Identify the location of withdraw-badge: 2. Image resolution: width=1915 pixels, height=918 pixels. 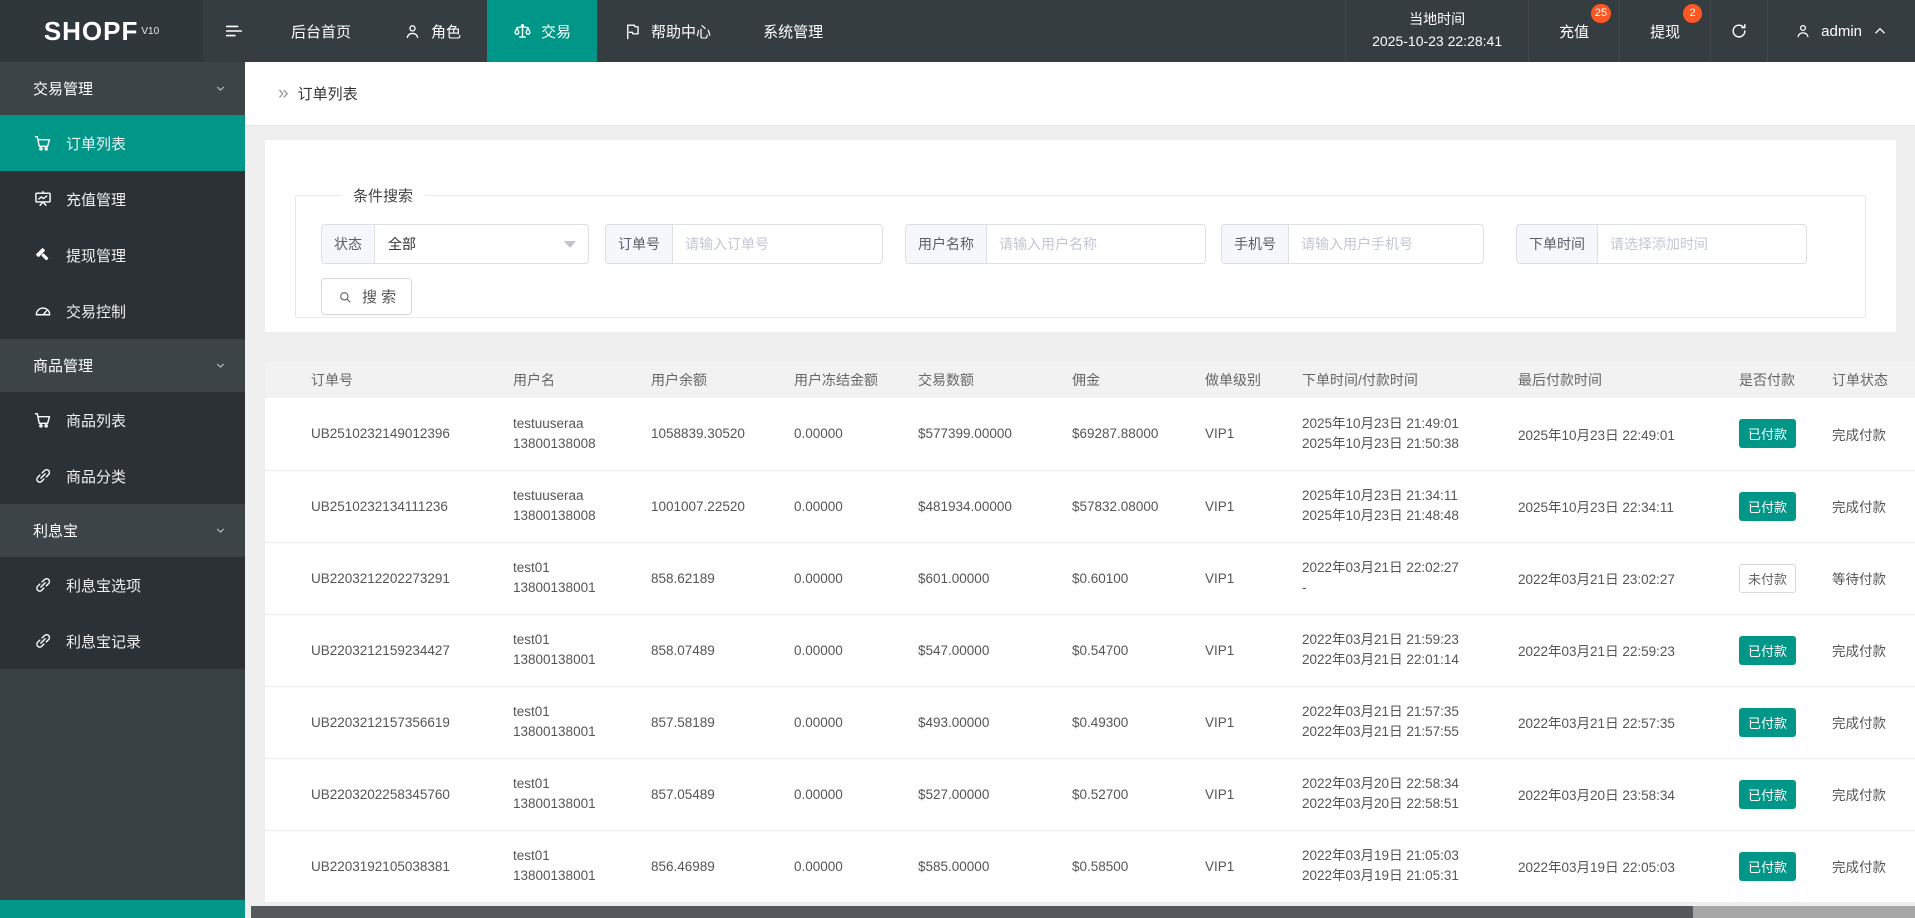
(1693, 13).